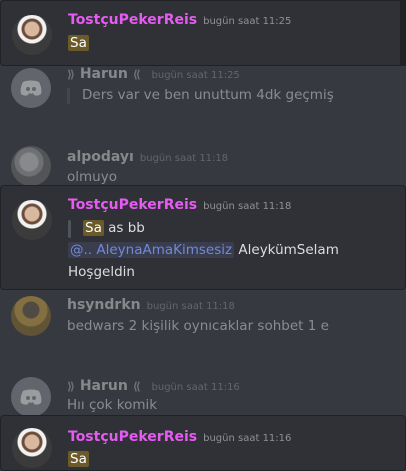 The width and height of the screenshot is (406, 471). I want to click on username: alpodayı bugün saat 11:18, so click(147, 157).